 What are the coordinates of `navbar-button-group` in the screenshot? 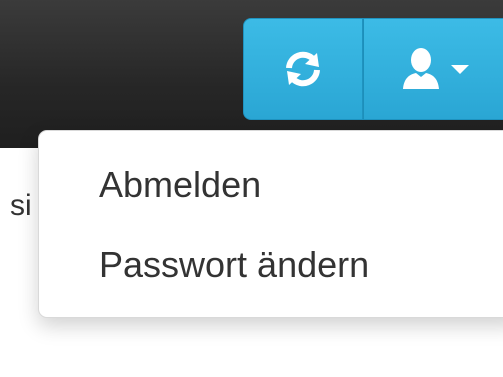 It's located at (373, 69).